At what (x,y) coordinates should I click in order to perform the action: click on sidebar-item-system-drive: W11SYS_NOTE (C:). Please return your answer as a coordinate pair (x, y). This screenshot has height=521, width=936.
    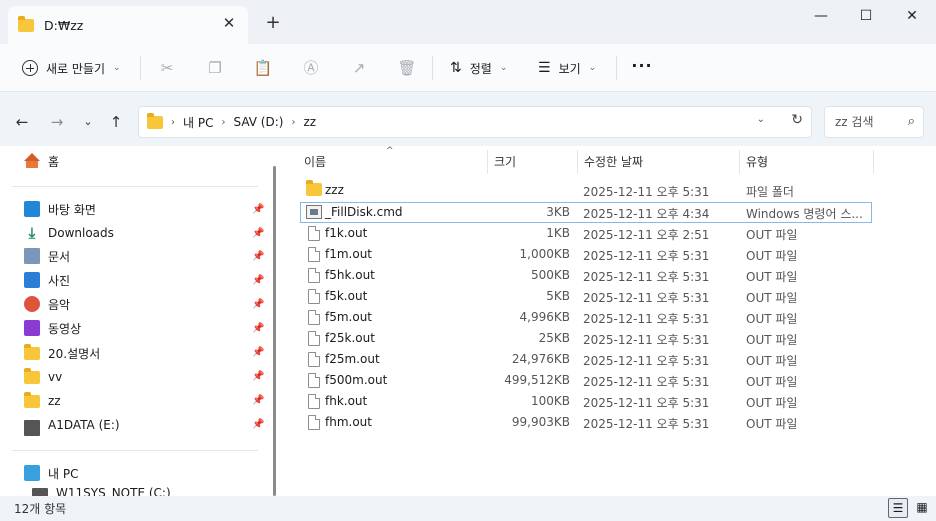
    Looking at the image, I should click on (101, 491).